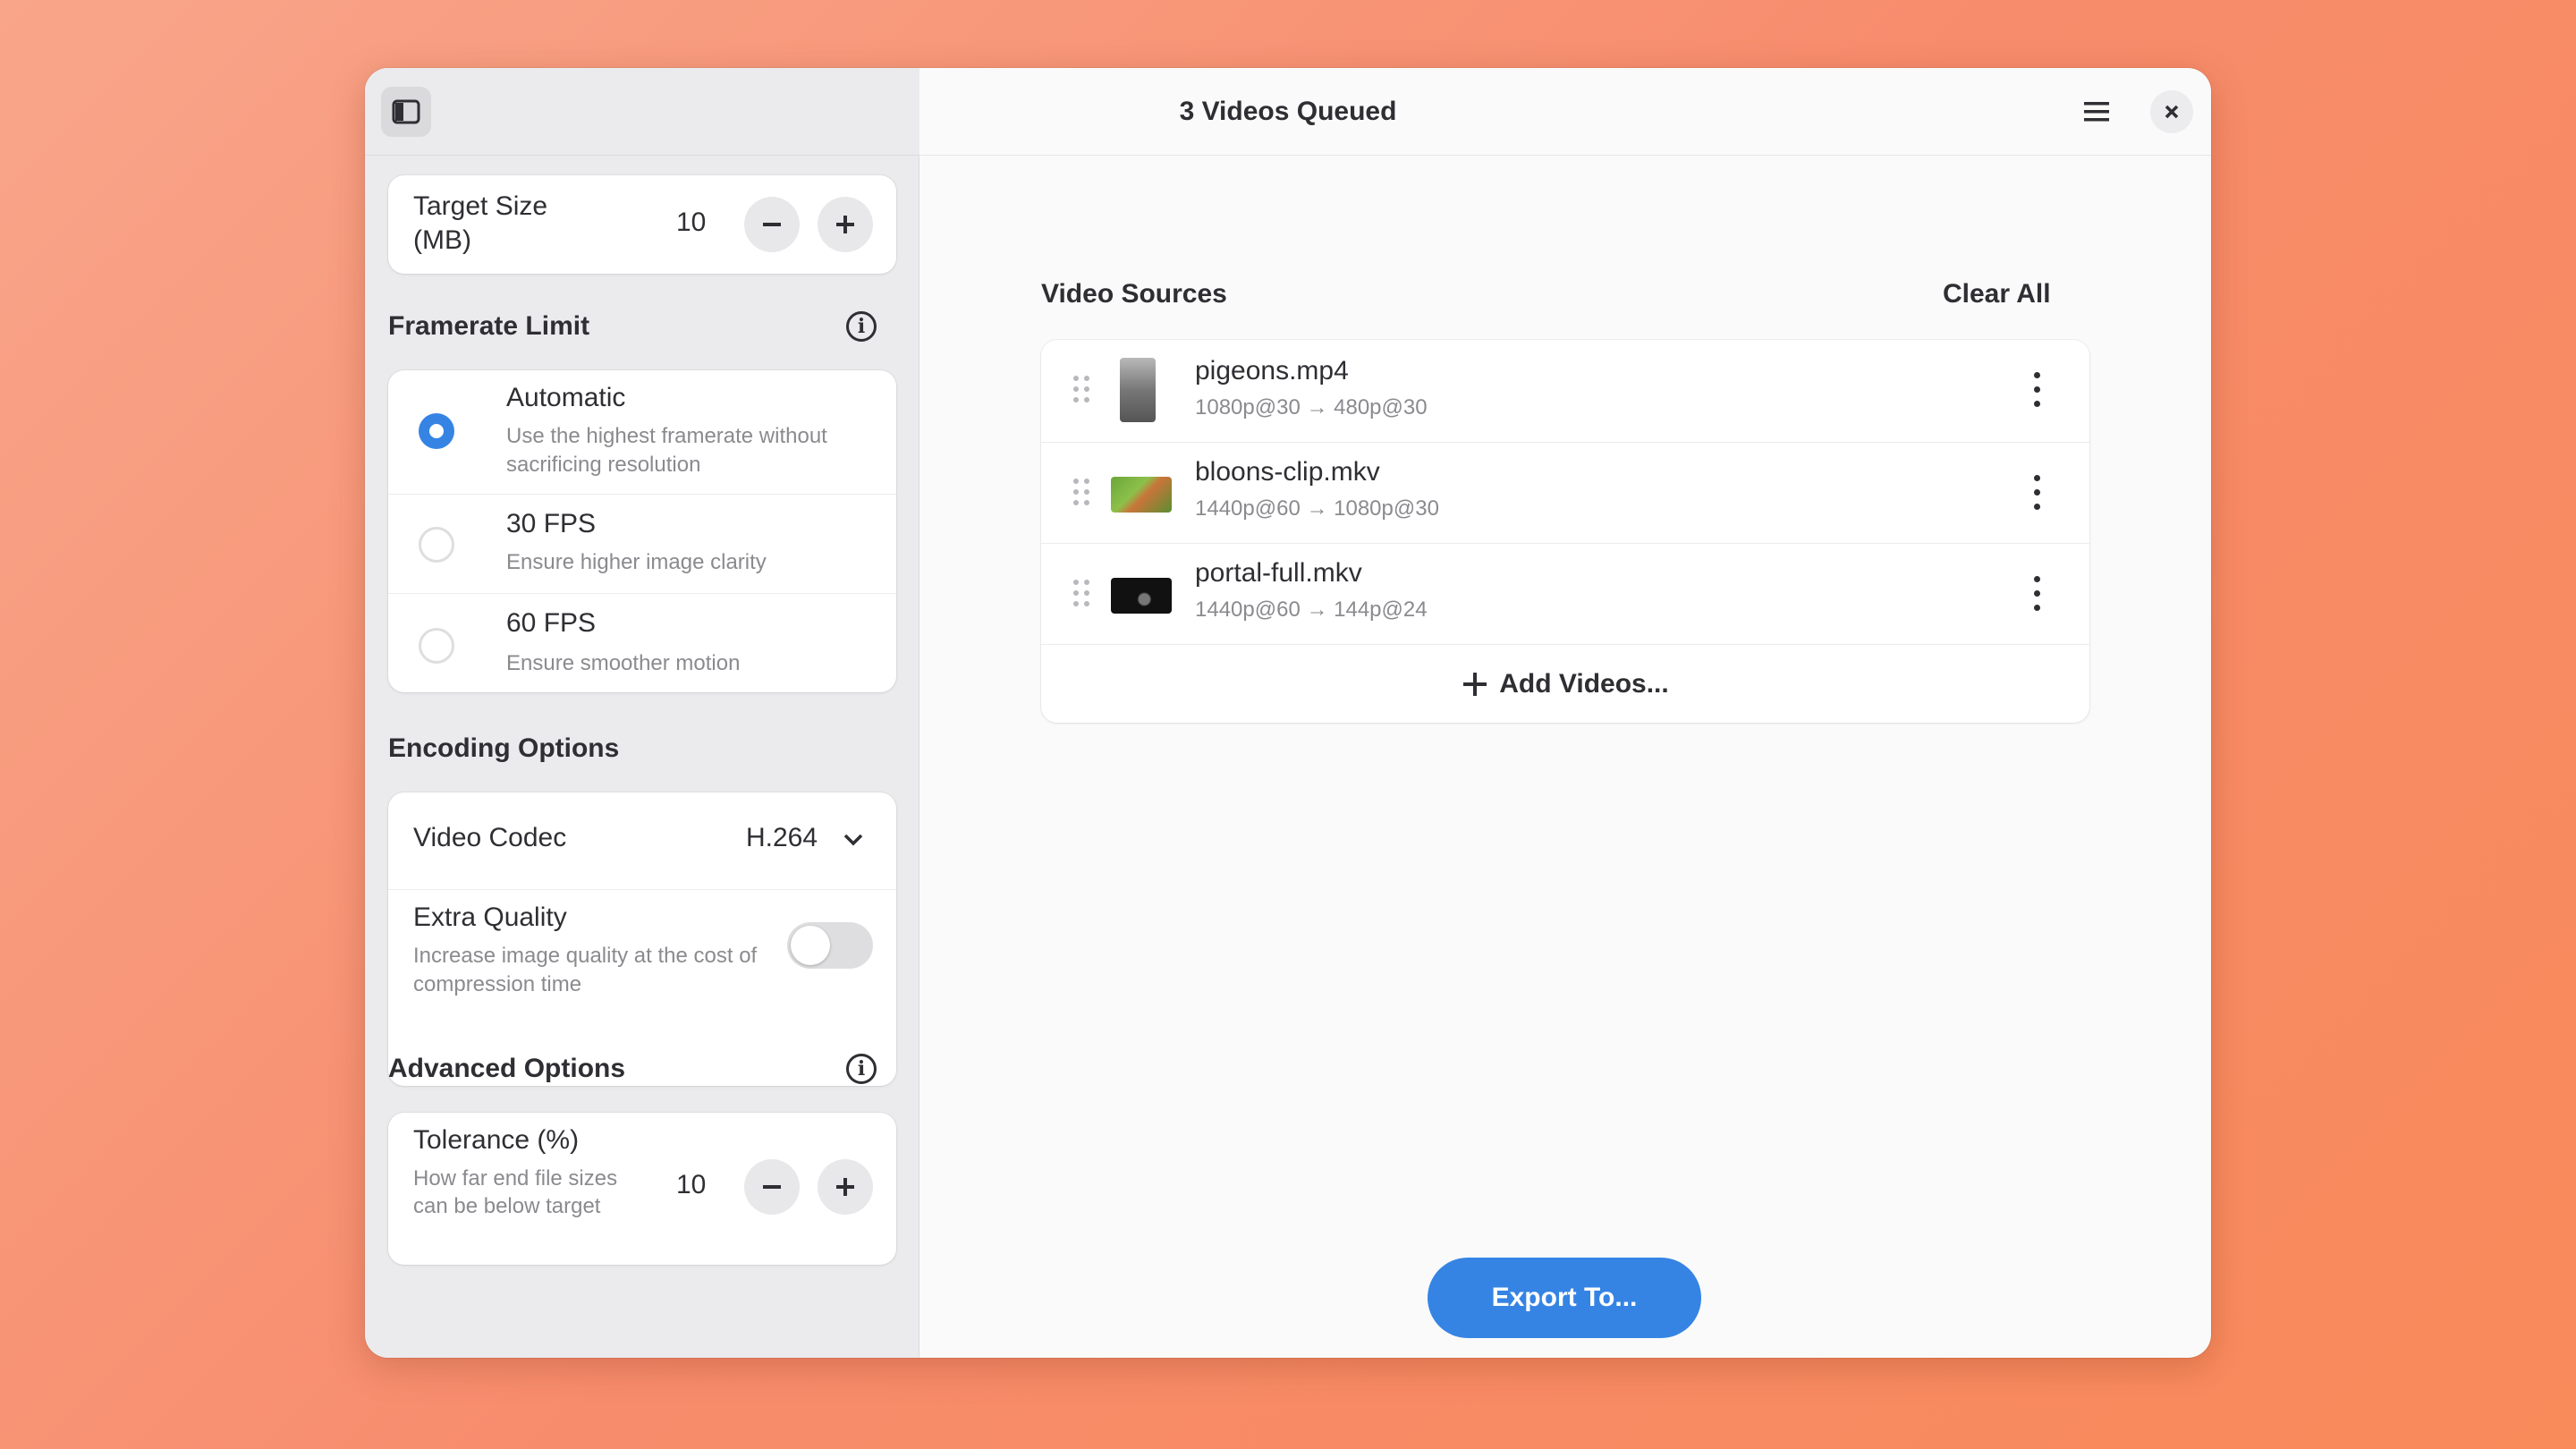 The height and width of the screenshot is (1449, 2576). What do you see at coordinates (1134, 294) in the screenshot?
I see `video-sources-title: Video Sources` at bounding box center [1134, 294].